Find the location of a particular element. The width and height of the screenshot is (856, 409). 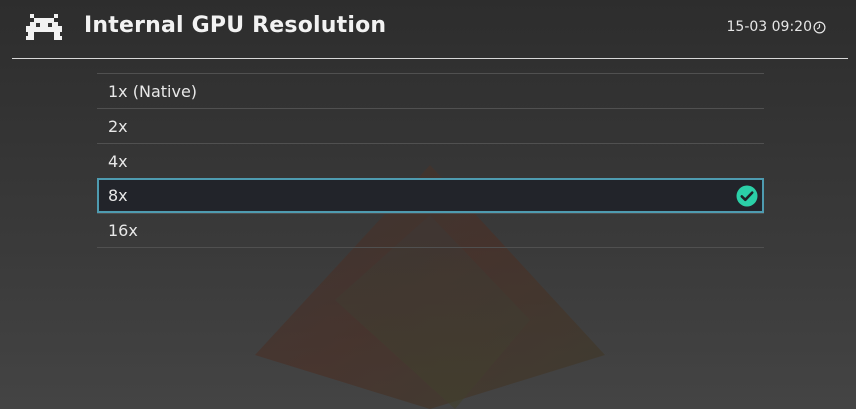

option-4x: 4x is located at coordinates (430, 160).